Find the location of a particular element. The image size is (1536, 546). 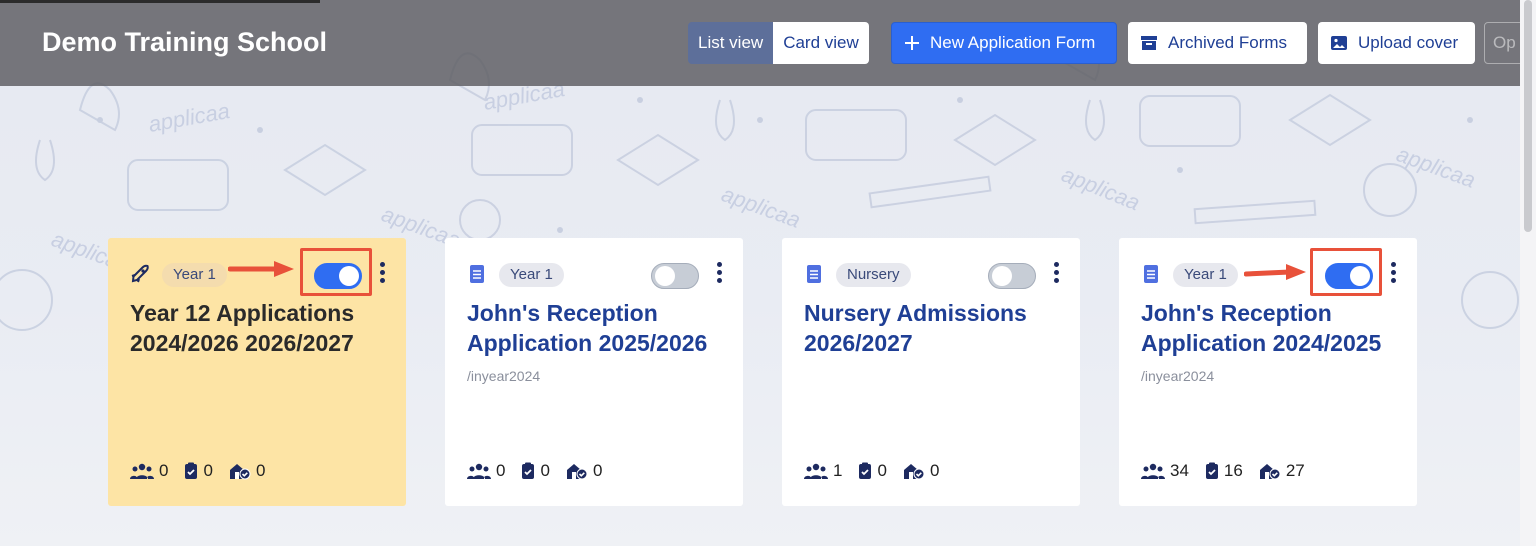

card-title: Nursery Admissions 2026/2027 is located at coordinates (939, 328).